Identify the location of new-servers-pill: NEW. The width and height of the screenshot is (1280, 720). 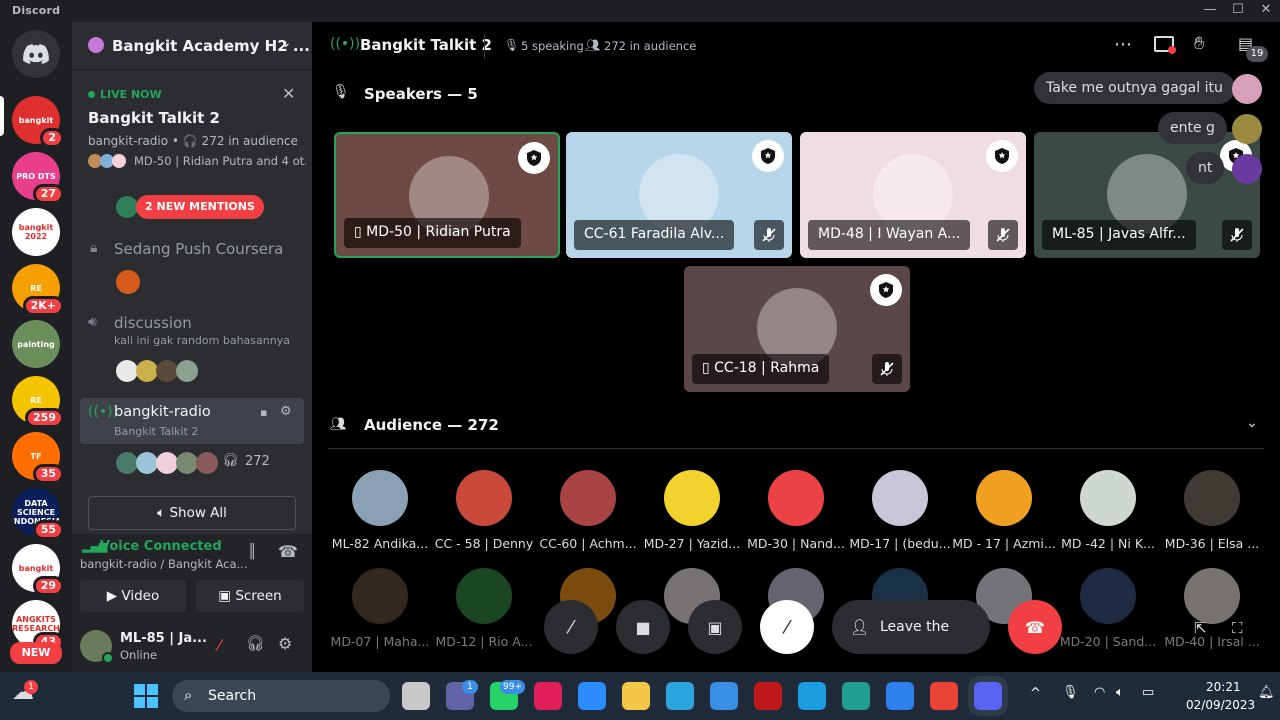
(36, 653).